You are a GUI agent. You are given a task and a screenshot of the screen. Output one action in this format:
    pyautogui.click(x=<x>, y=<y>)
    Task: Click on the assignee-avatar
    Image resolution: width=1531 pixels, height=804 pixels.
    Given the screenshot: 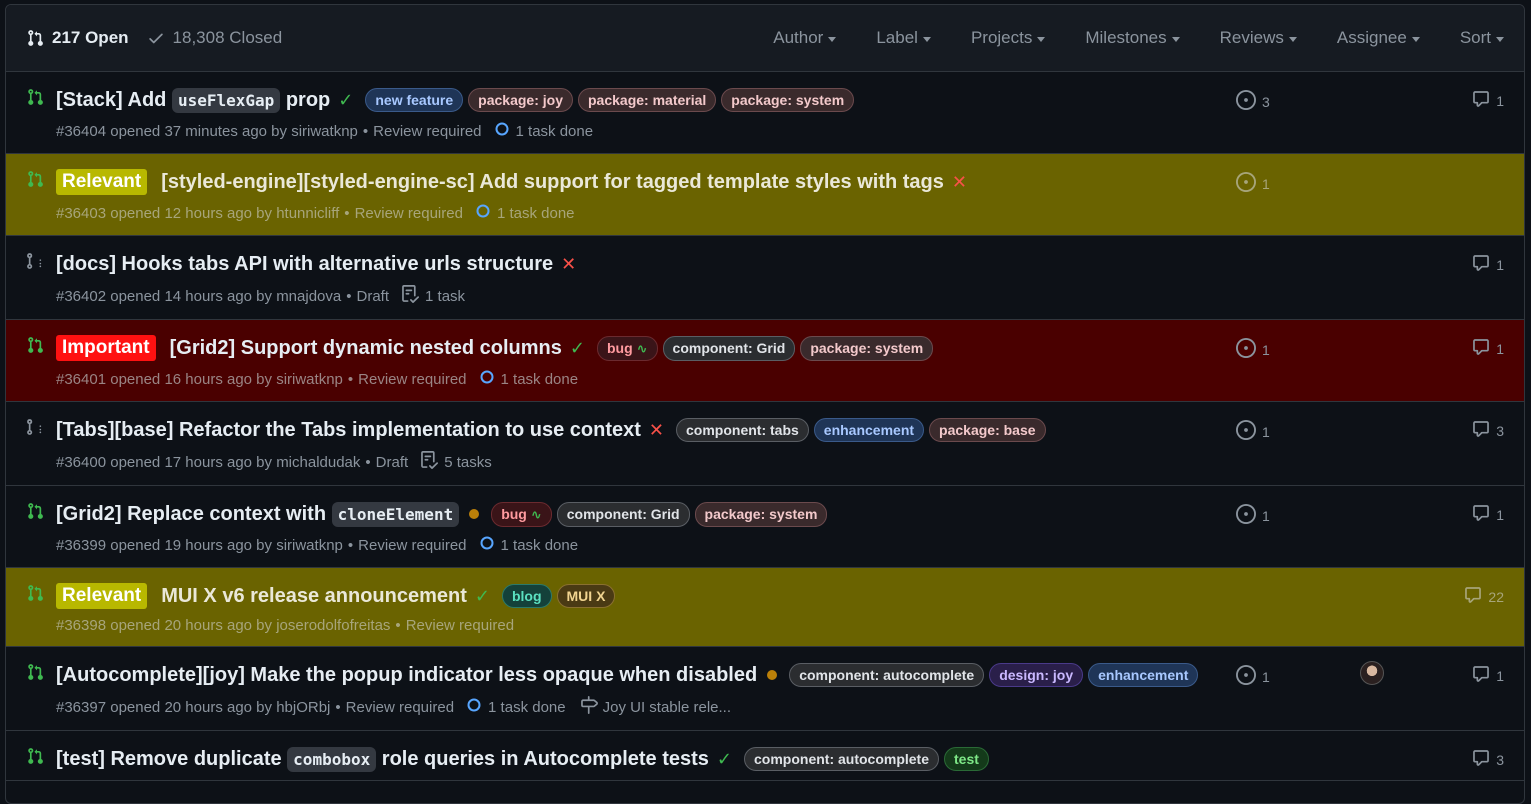 What is the action you would take?
    pyautogui.click(x=1372, y=673)
    